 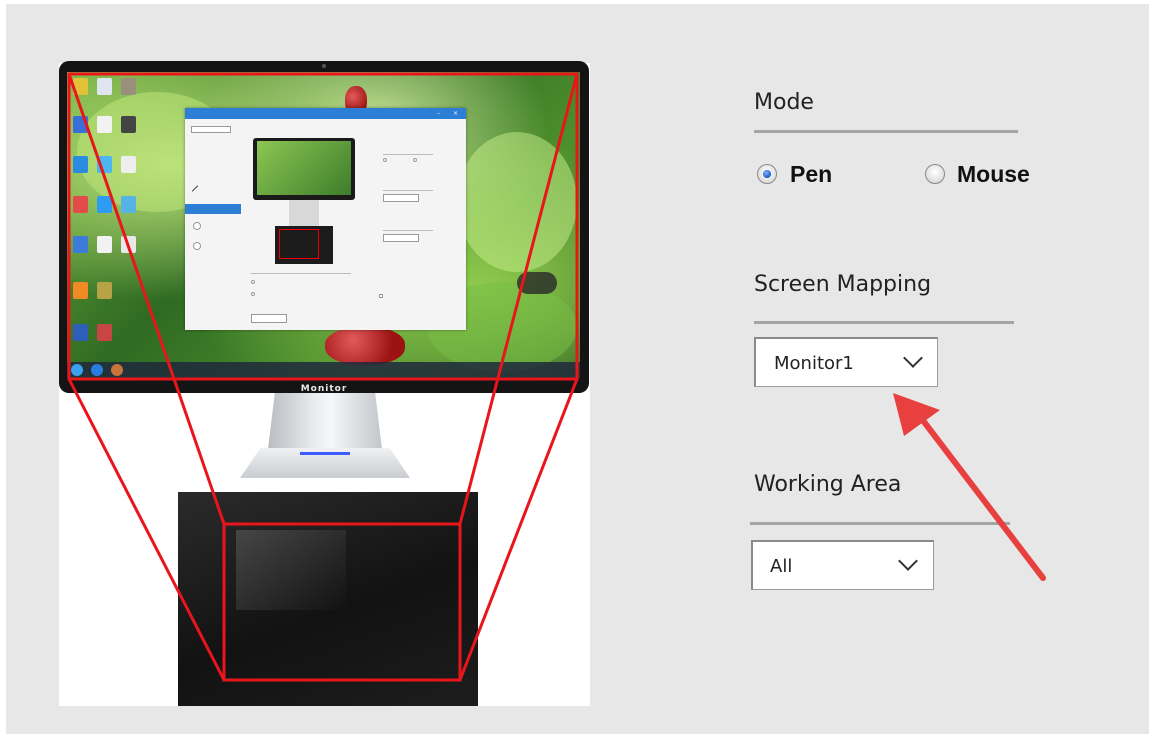 What do you see at coordinates (301, 273) in the screenshot?
I see `mini-divider` at bounding box center [301, 273].